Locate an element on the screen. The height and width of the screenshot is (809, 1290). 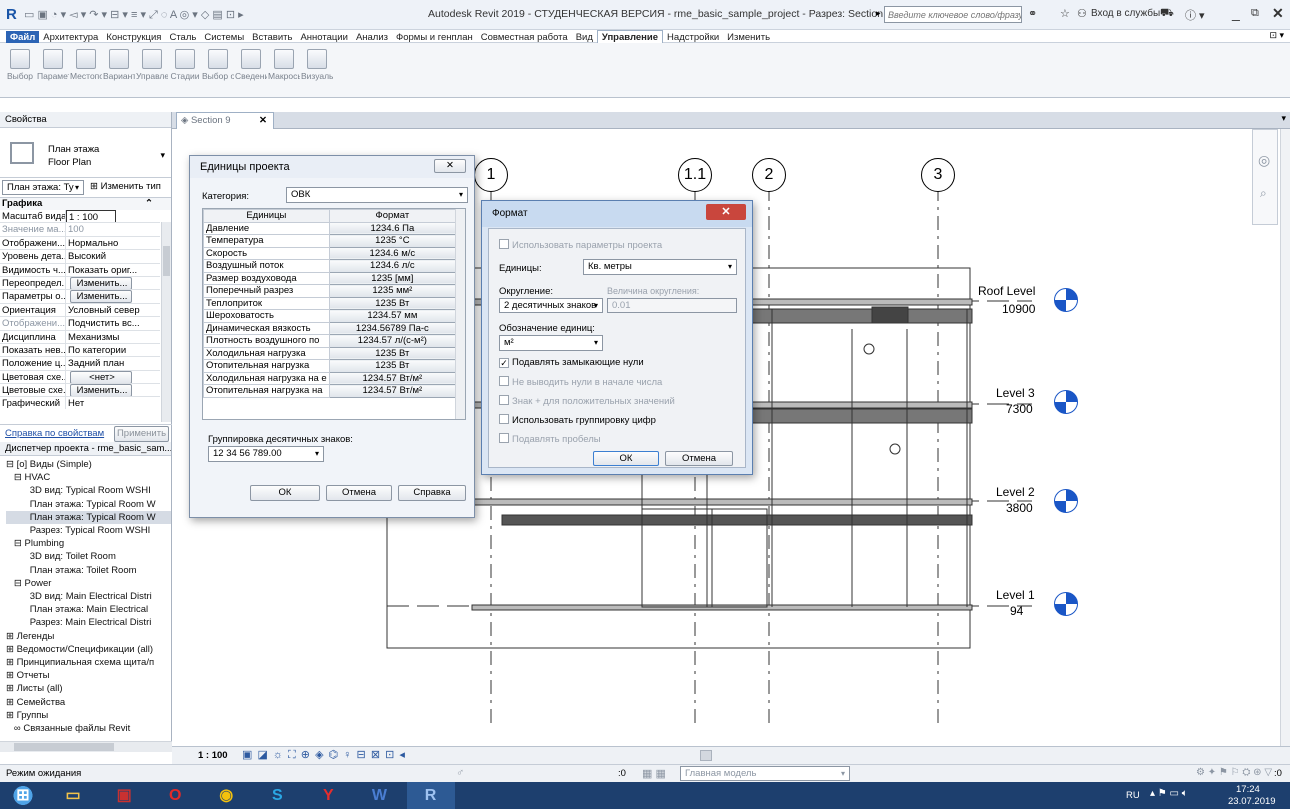
tabs-menu-icon: ▾ is located at coordinates (1283, 118).